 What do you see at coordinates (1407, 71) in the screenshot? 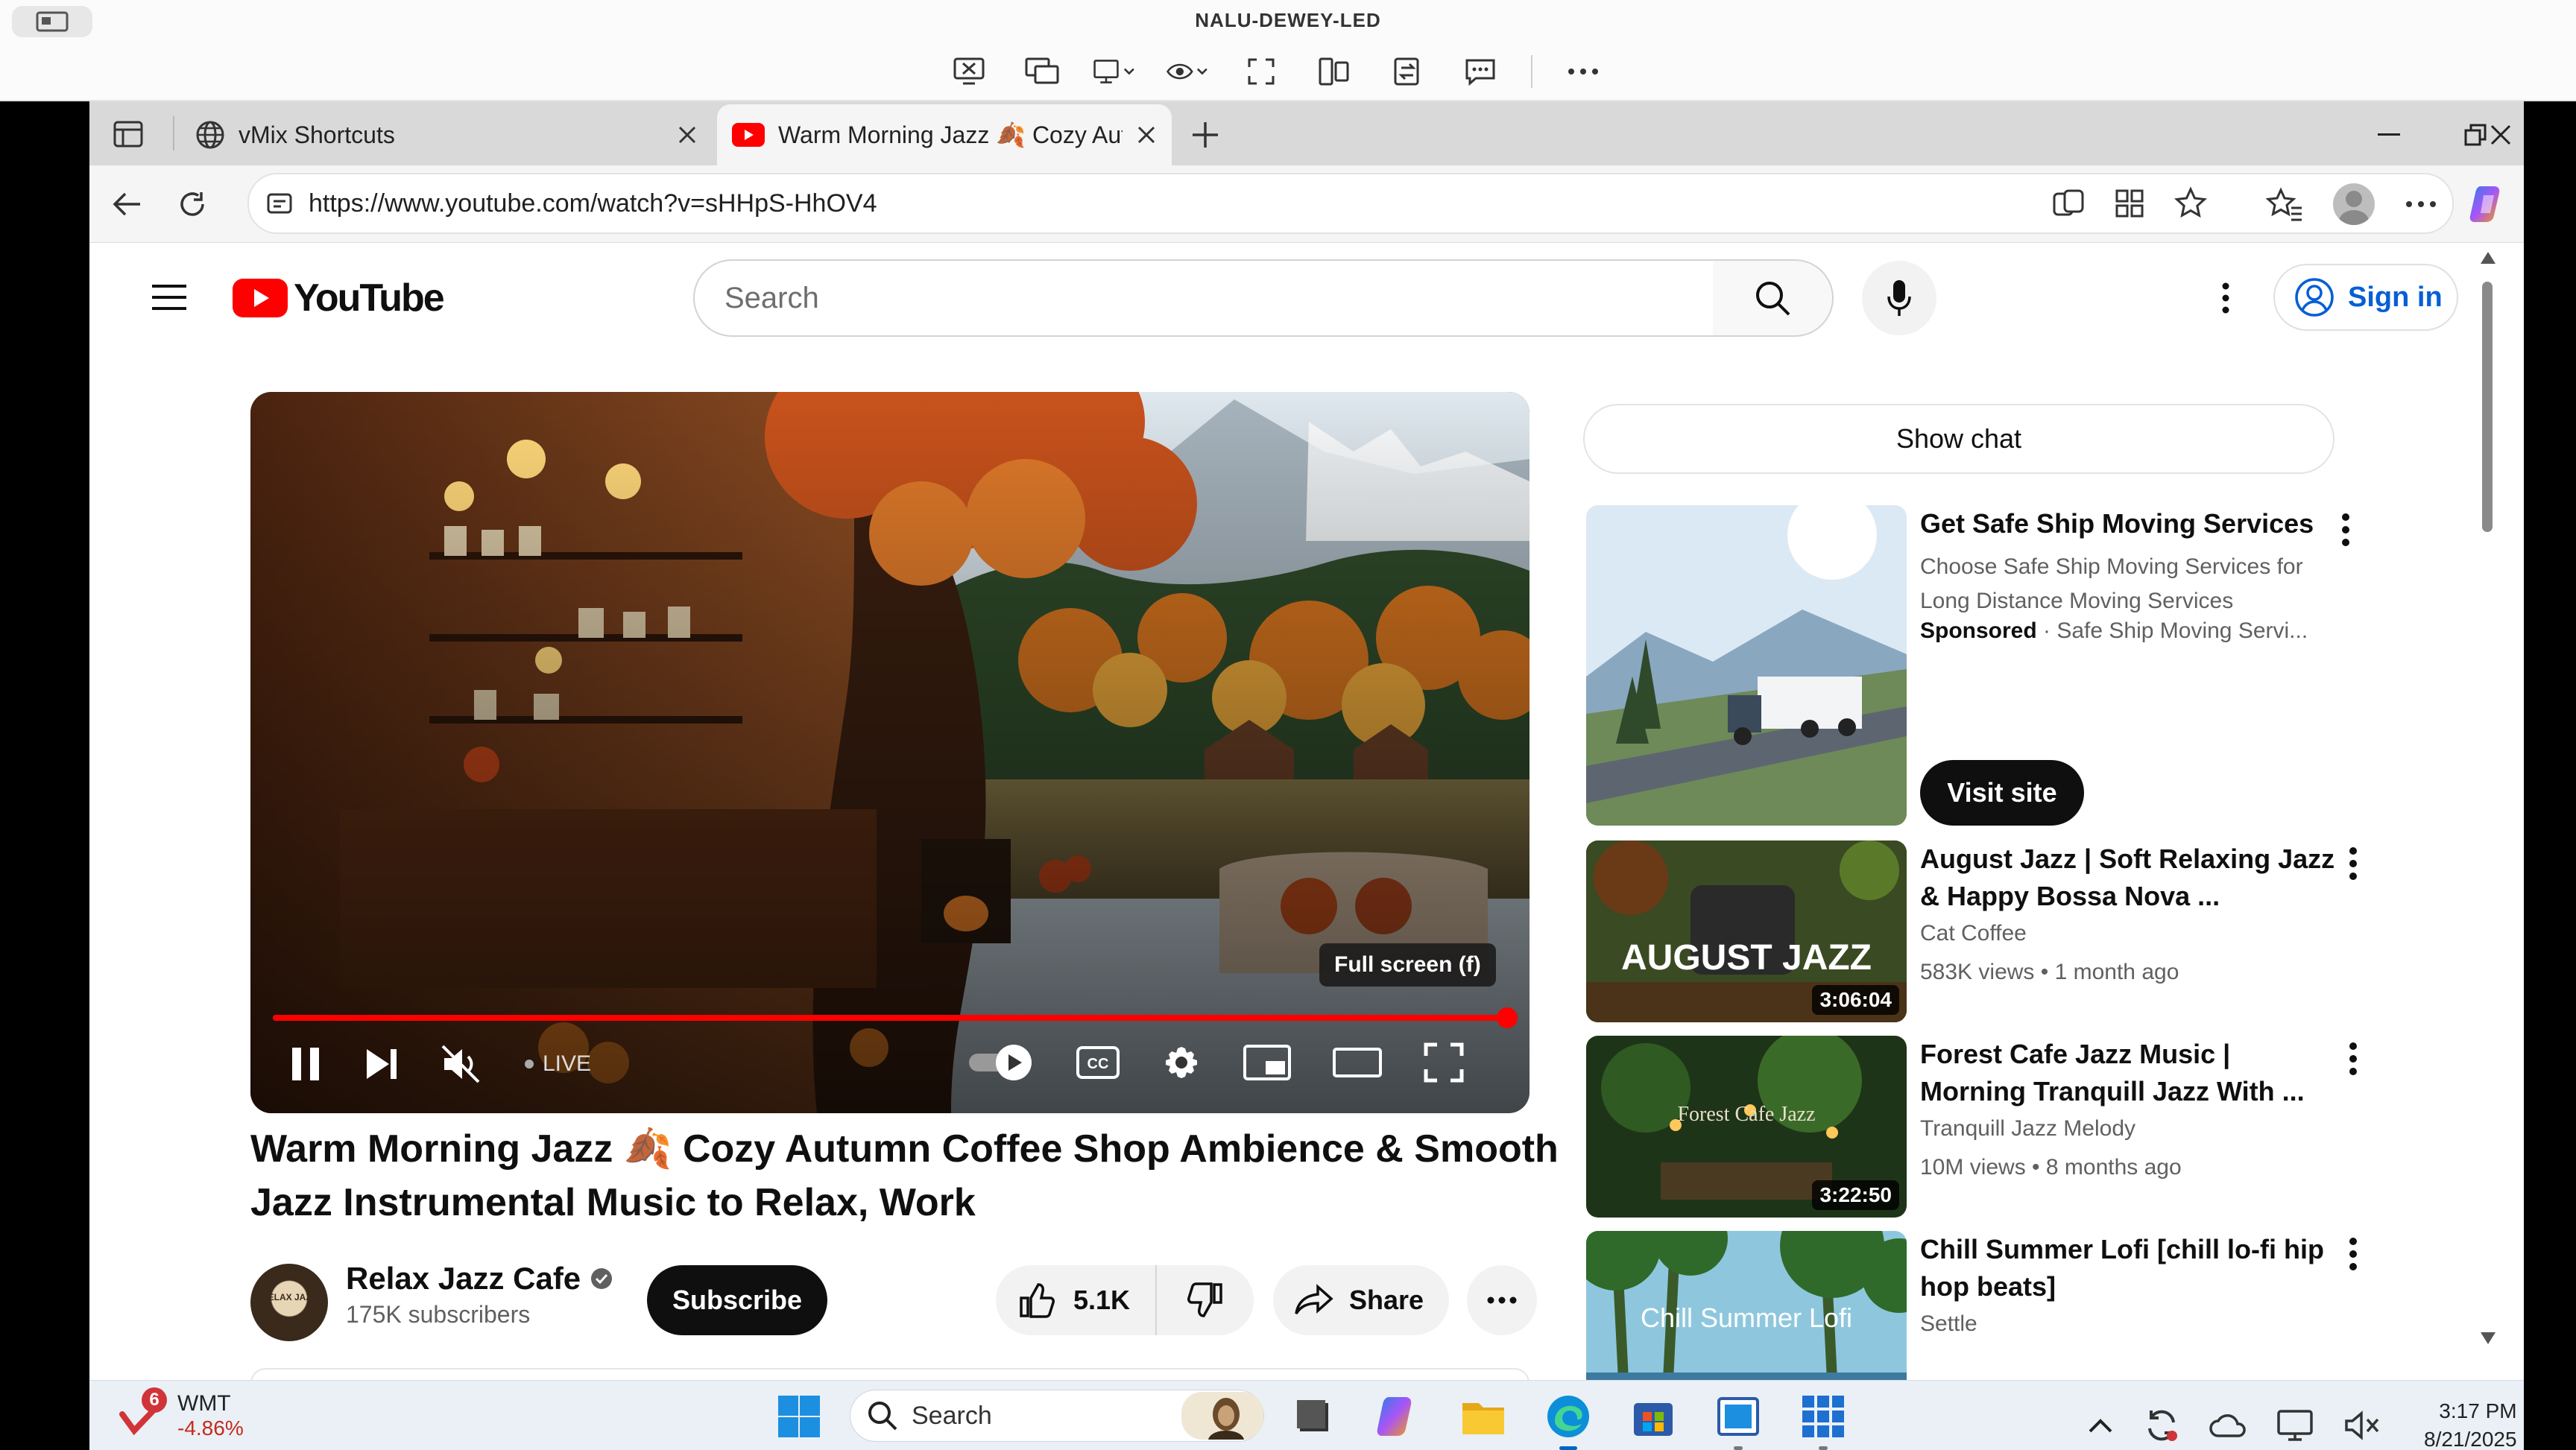
I see `transfer-icon` at bounding box center [1407, 71].